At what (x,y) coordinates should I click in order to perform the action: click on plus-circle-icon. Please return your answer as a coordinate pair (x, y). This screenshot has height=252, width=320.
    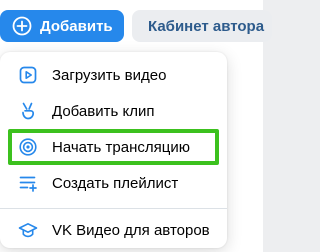
    Looking at the image, I should click on (22, 26).